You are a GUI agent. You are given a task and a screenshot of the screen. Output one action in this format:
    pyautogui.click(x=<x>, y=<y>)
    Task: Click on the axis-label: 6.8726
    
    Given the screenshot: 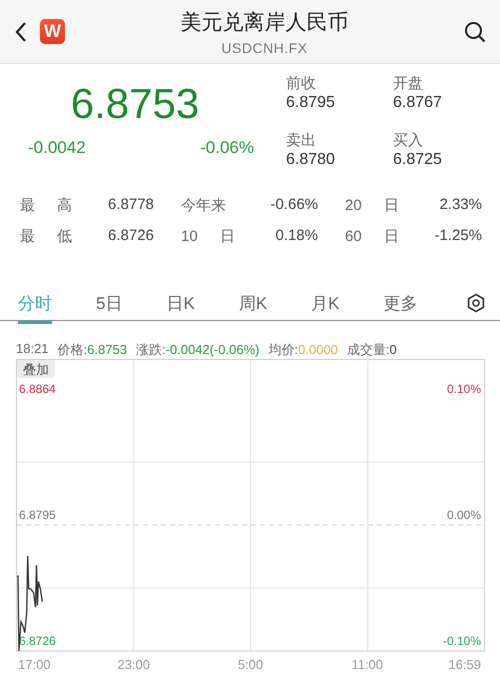 What is the action you would take?
    pyautogui.click(x=37, y=641)
    